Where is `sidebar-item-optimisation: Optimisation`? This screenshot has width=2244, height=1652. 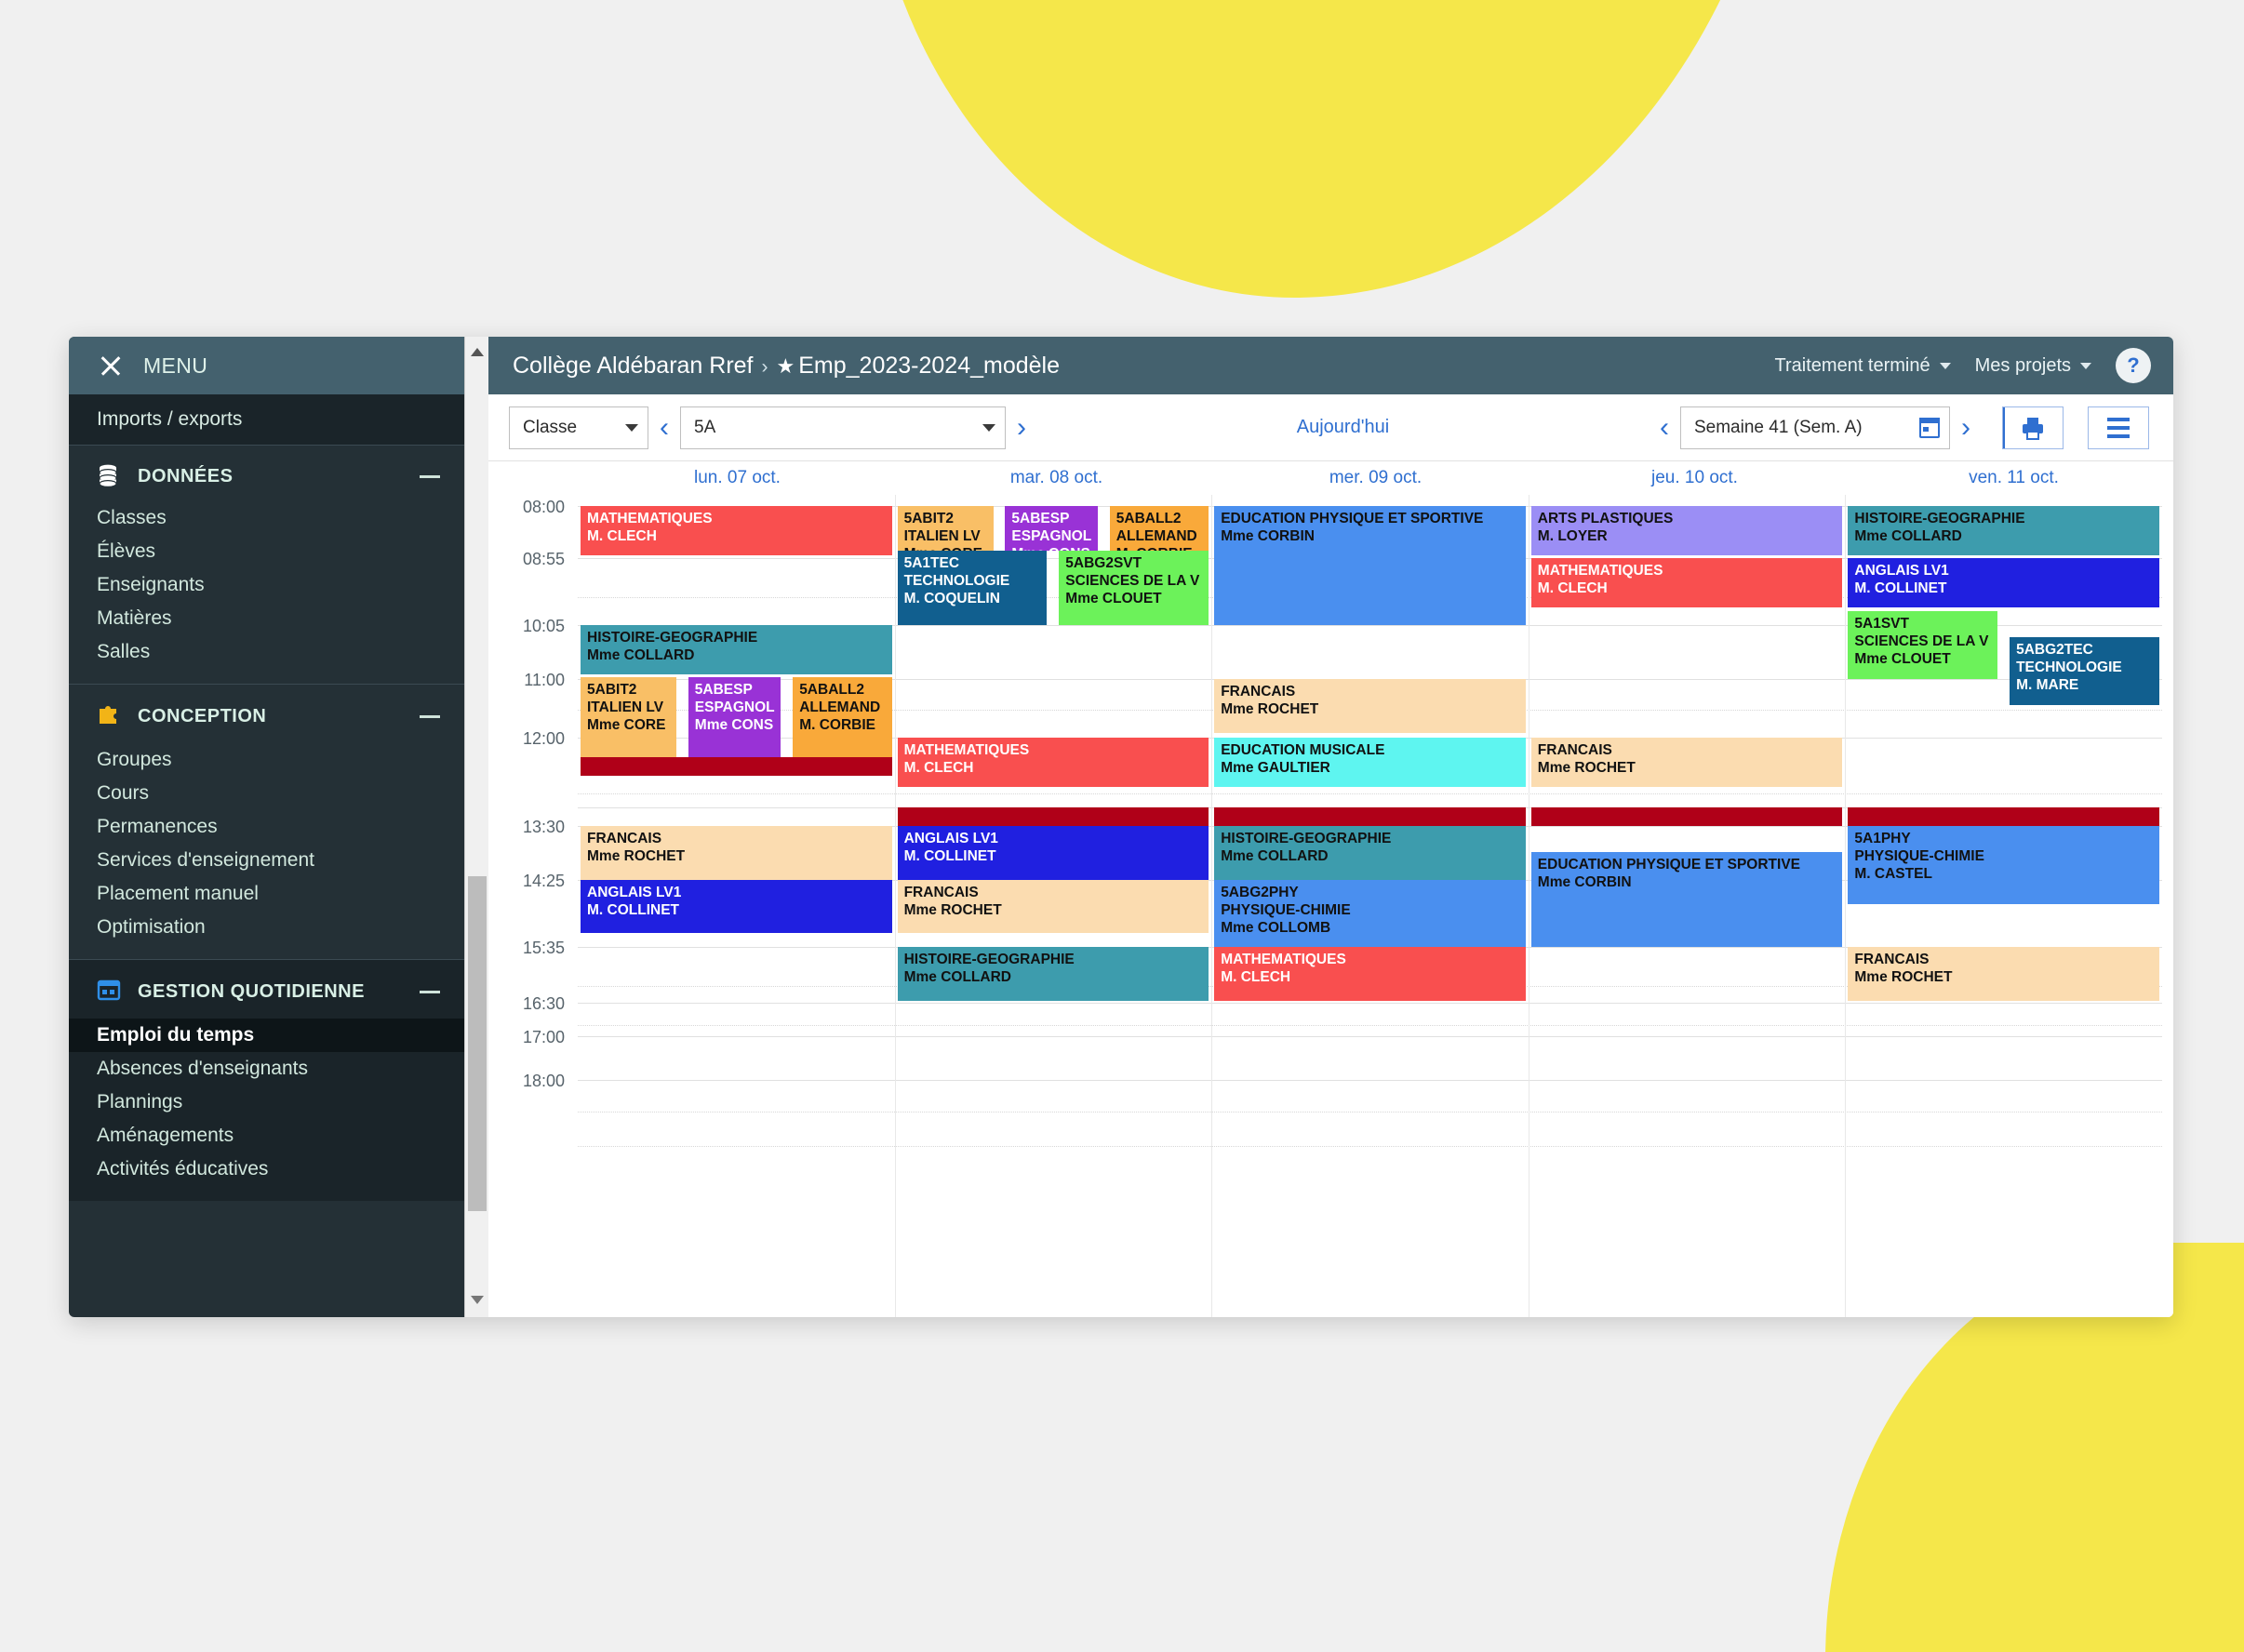 sidebar-item-optimisation: Optimisation is located at coordinates (267, 927).